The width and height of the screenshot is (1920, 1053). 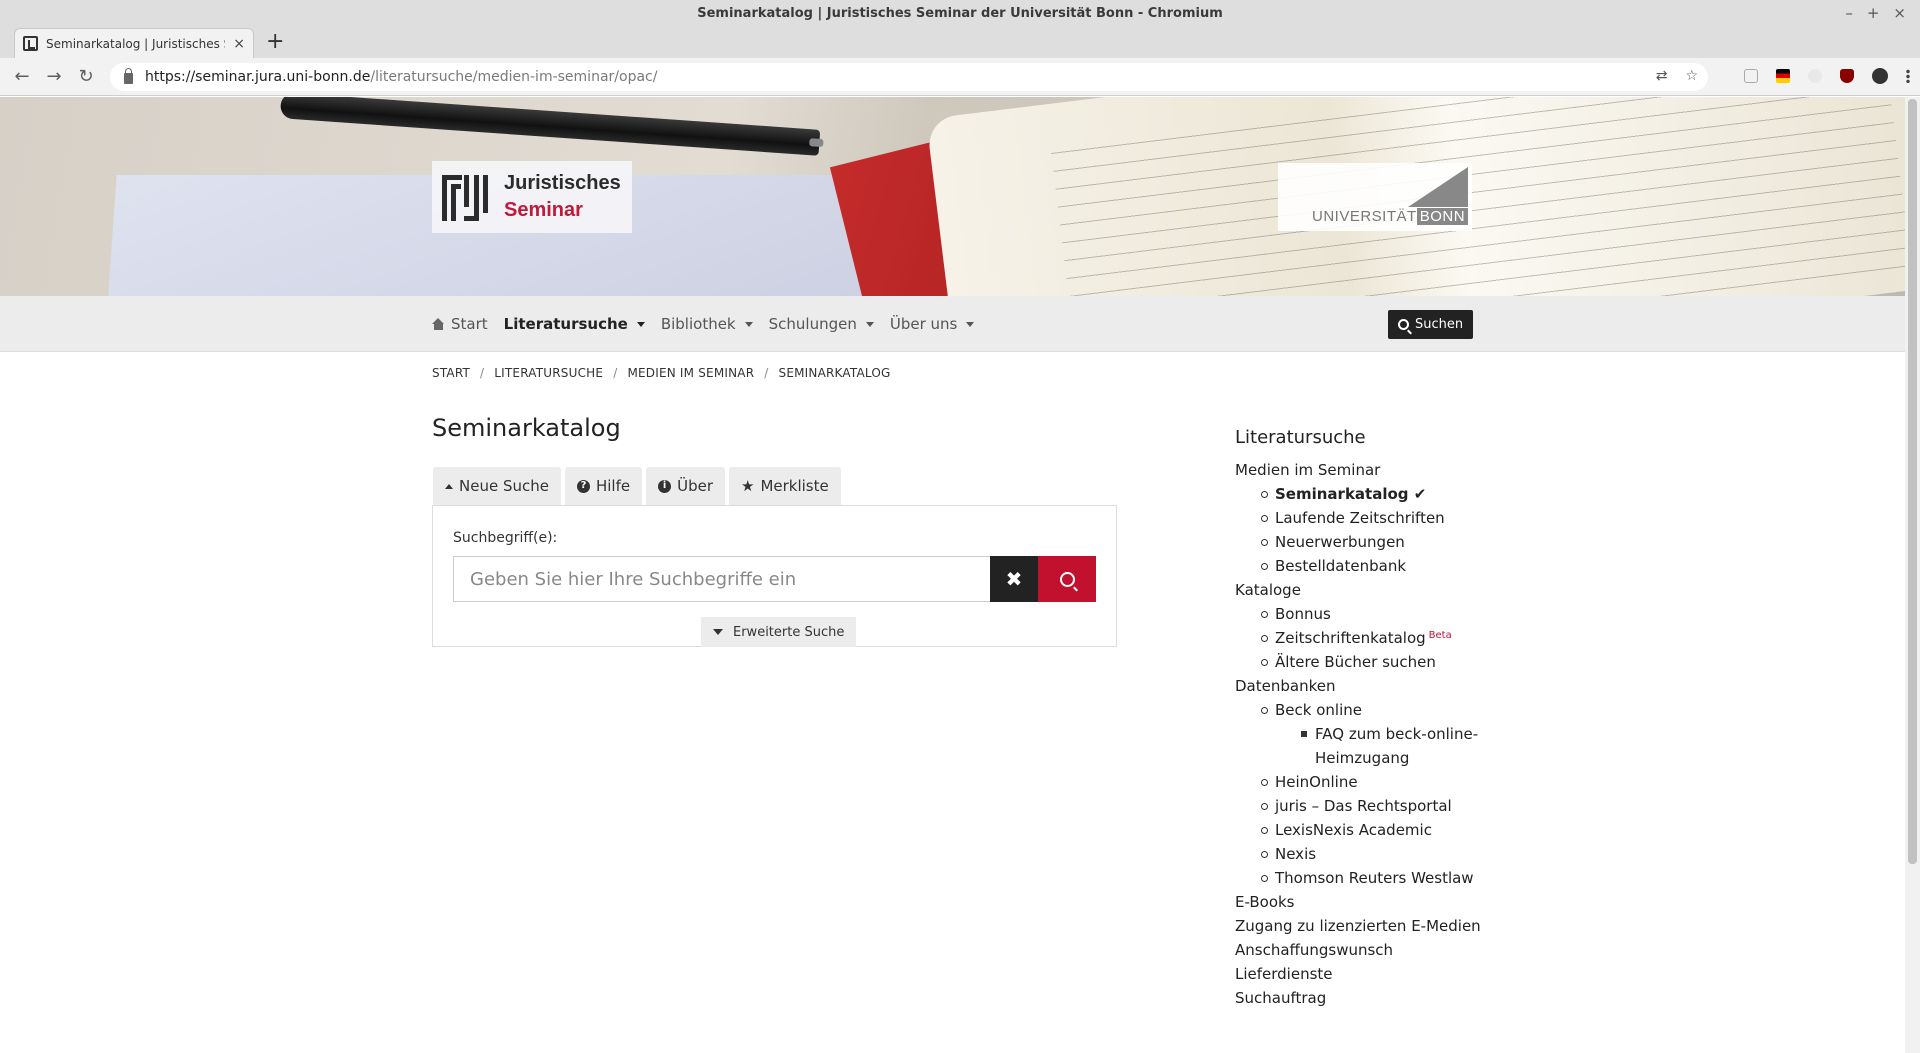 I want to click on tab-merkliste: ★ Merkliste, so click(x=785, y=486).